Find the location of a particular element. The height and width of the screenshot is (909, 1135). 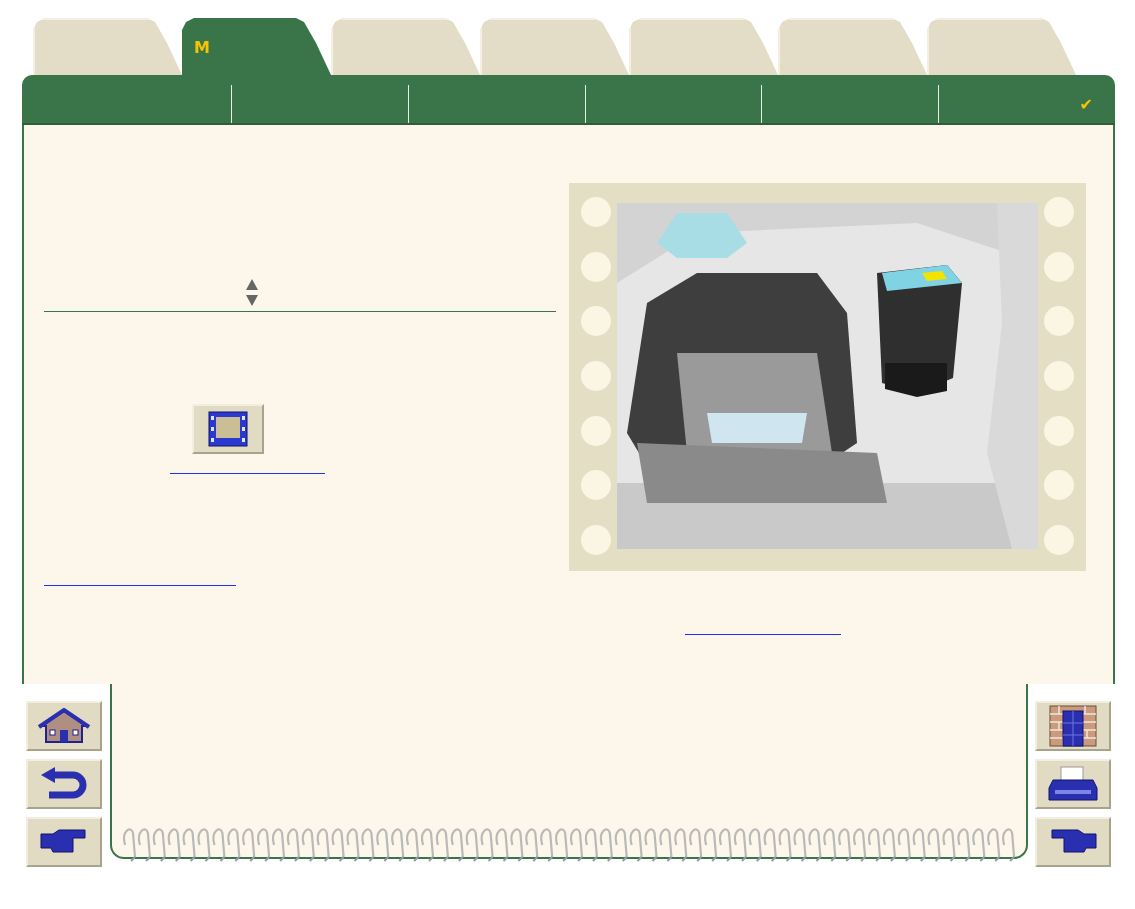

next-page-button is located at coordinates (64, 842).